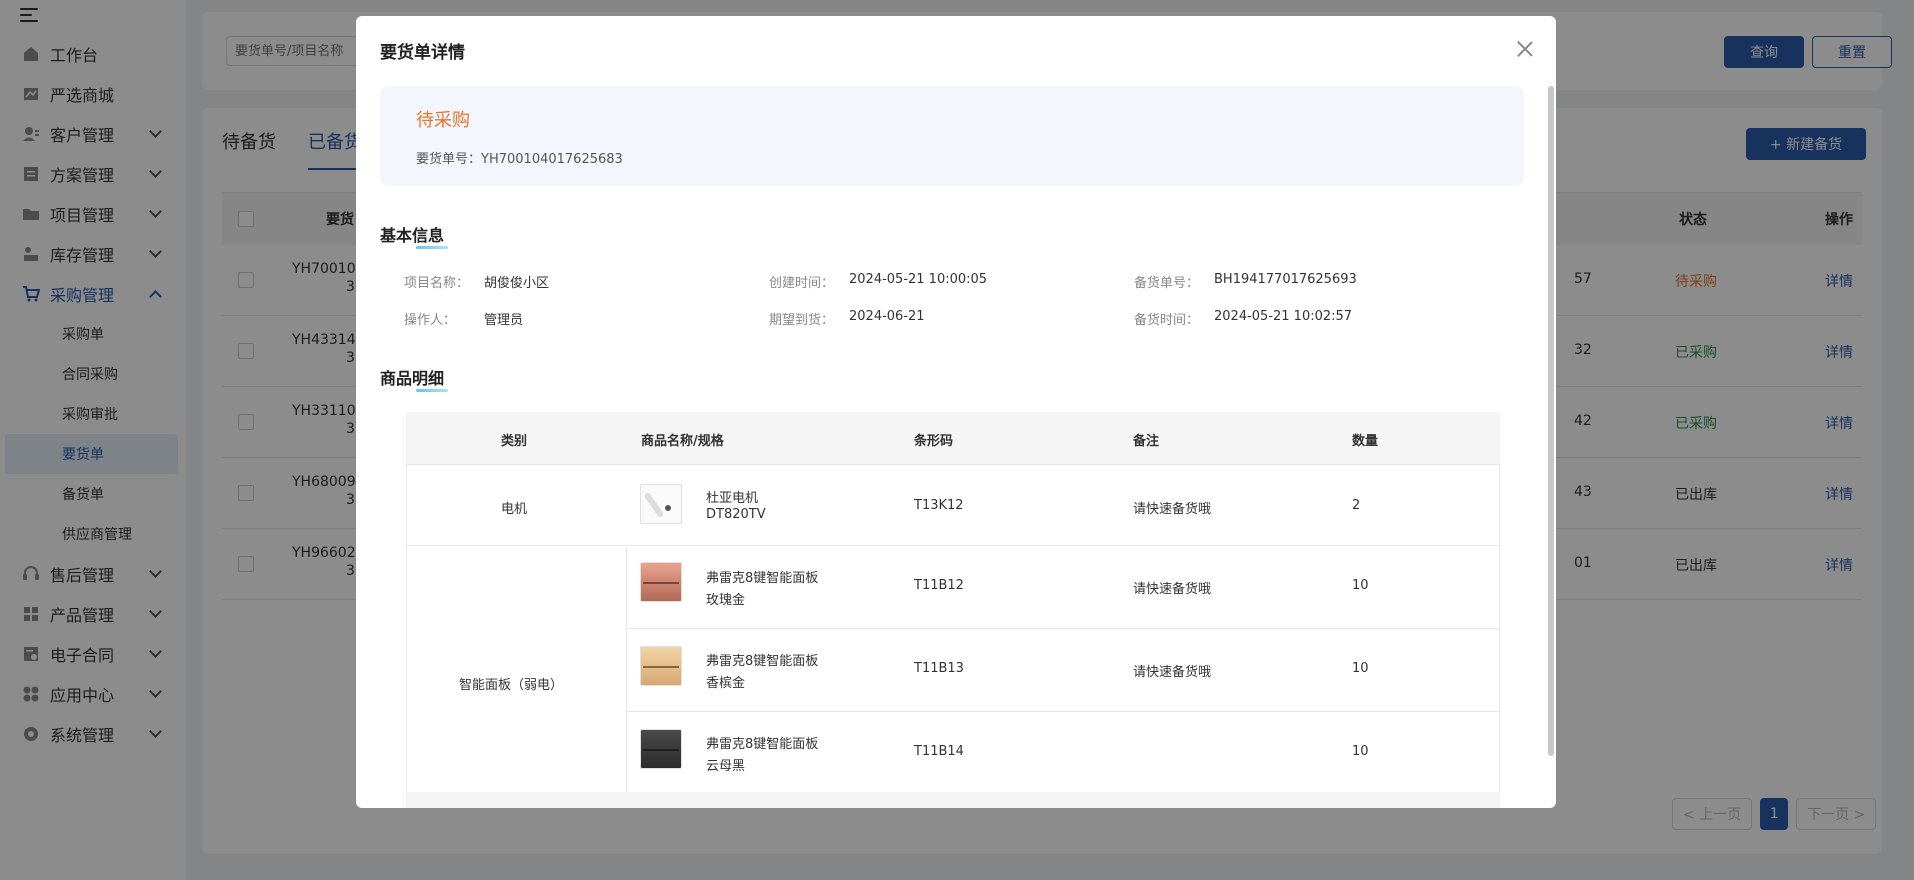 Image resolution: width=1914 pixels, height=880 pixels. Describe the element at coordinates (1551, 421) in the screenshot. I see `modal-scrollbar` at that location.